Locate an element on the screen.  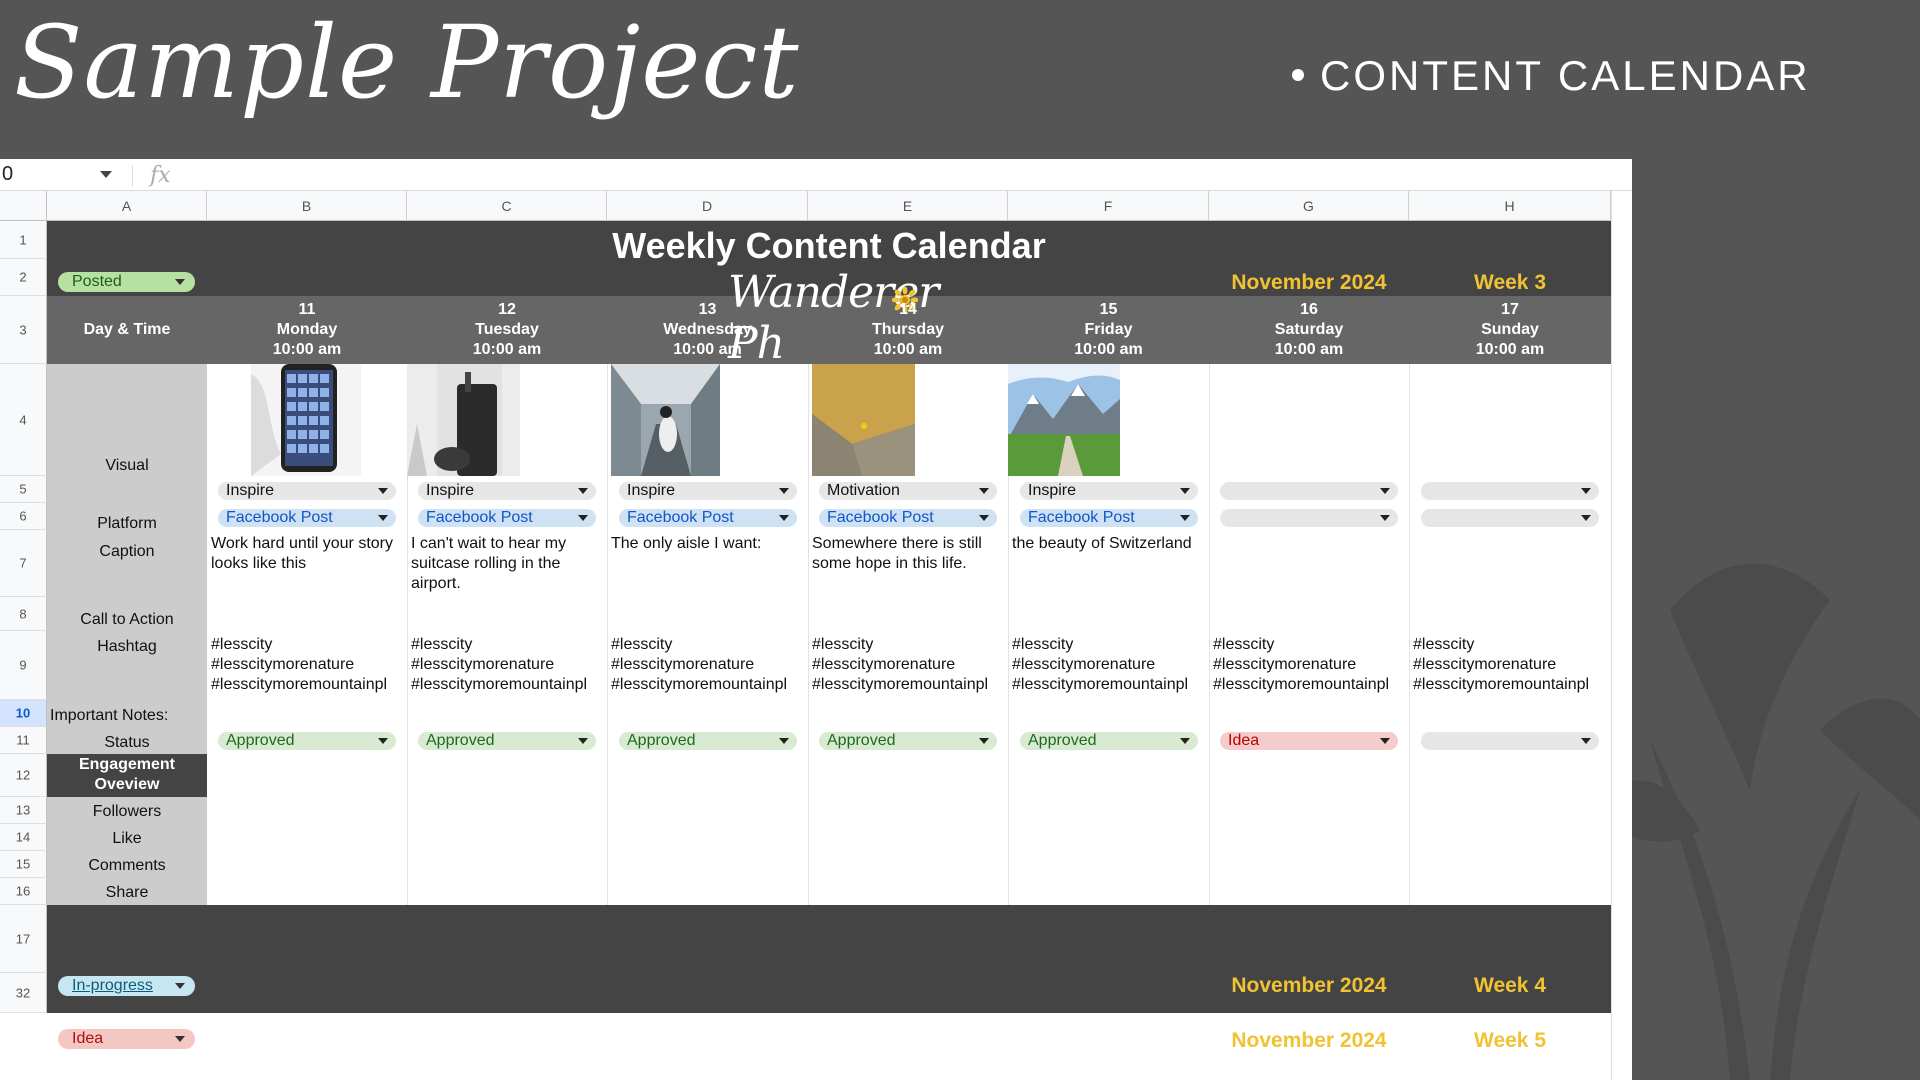
row-header-2: 2 is located at coordinates (23, 277).